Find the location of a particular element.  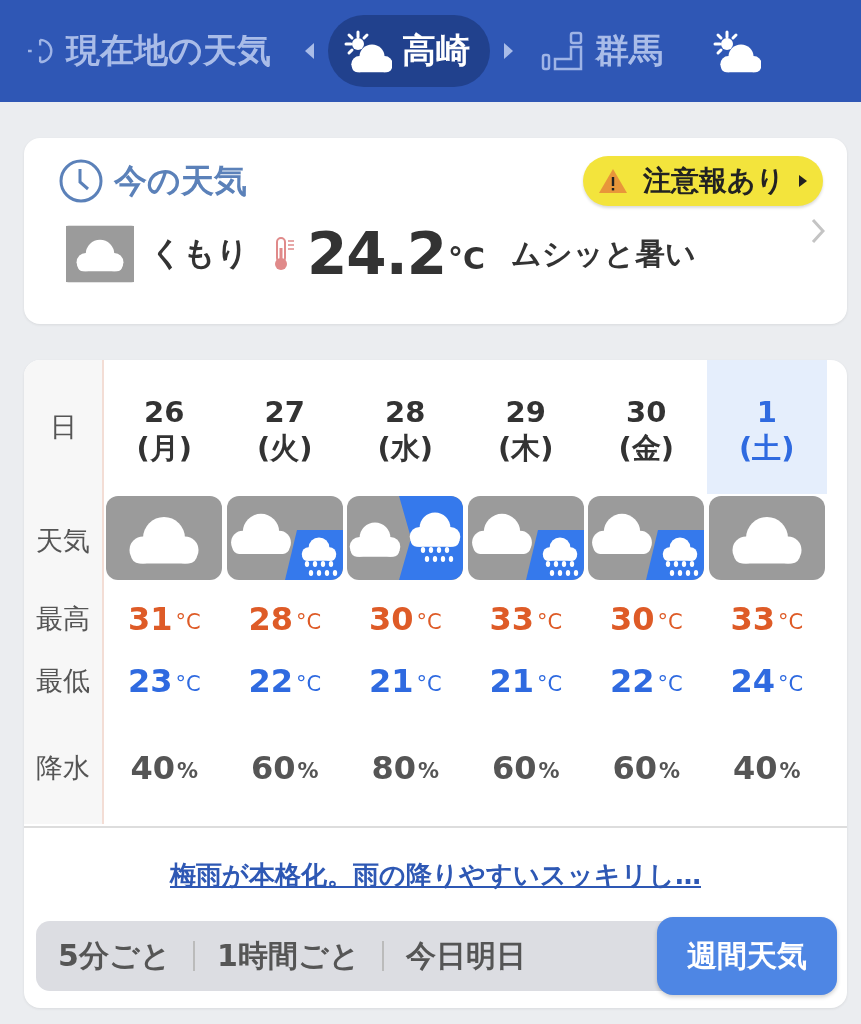

row-label: 最高 is located at coordinates (64, 619).